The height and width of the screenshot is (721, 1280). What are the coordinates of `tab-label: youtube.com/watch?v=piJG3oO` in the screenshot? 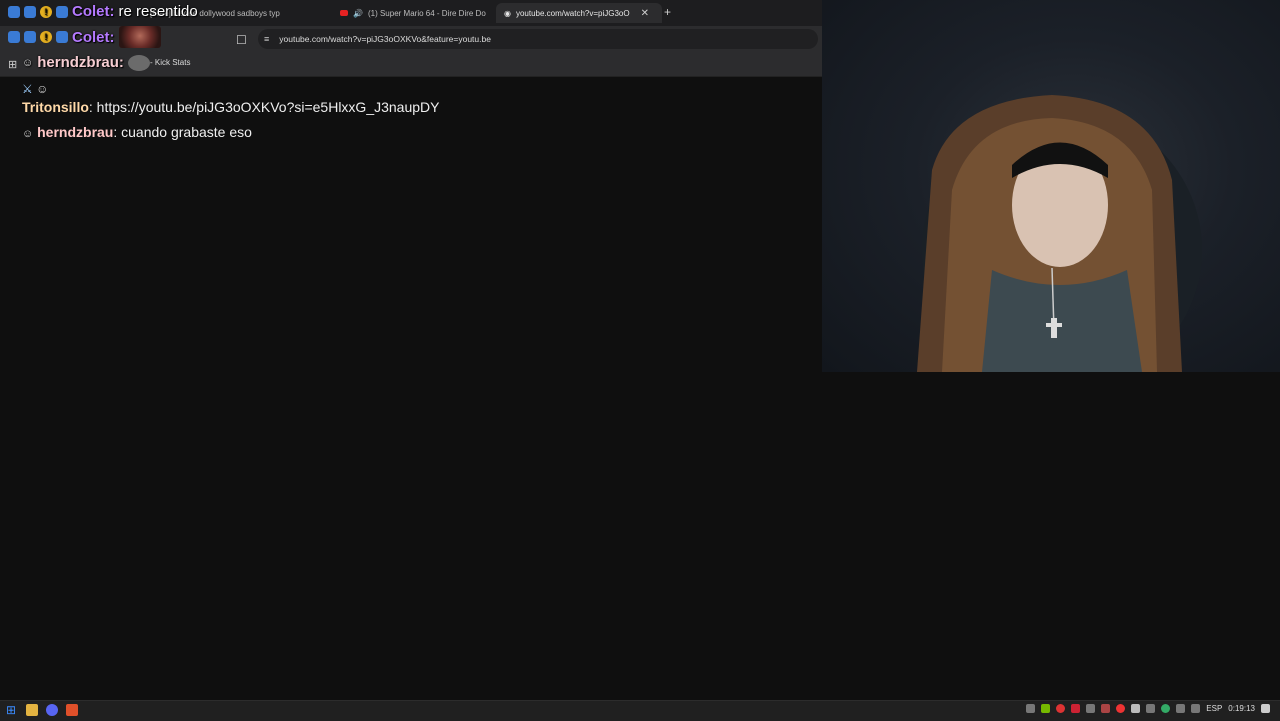 It's located at (572, 13).